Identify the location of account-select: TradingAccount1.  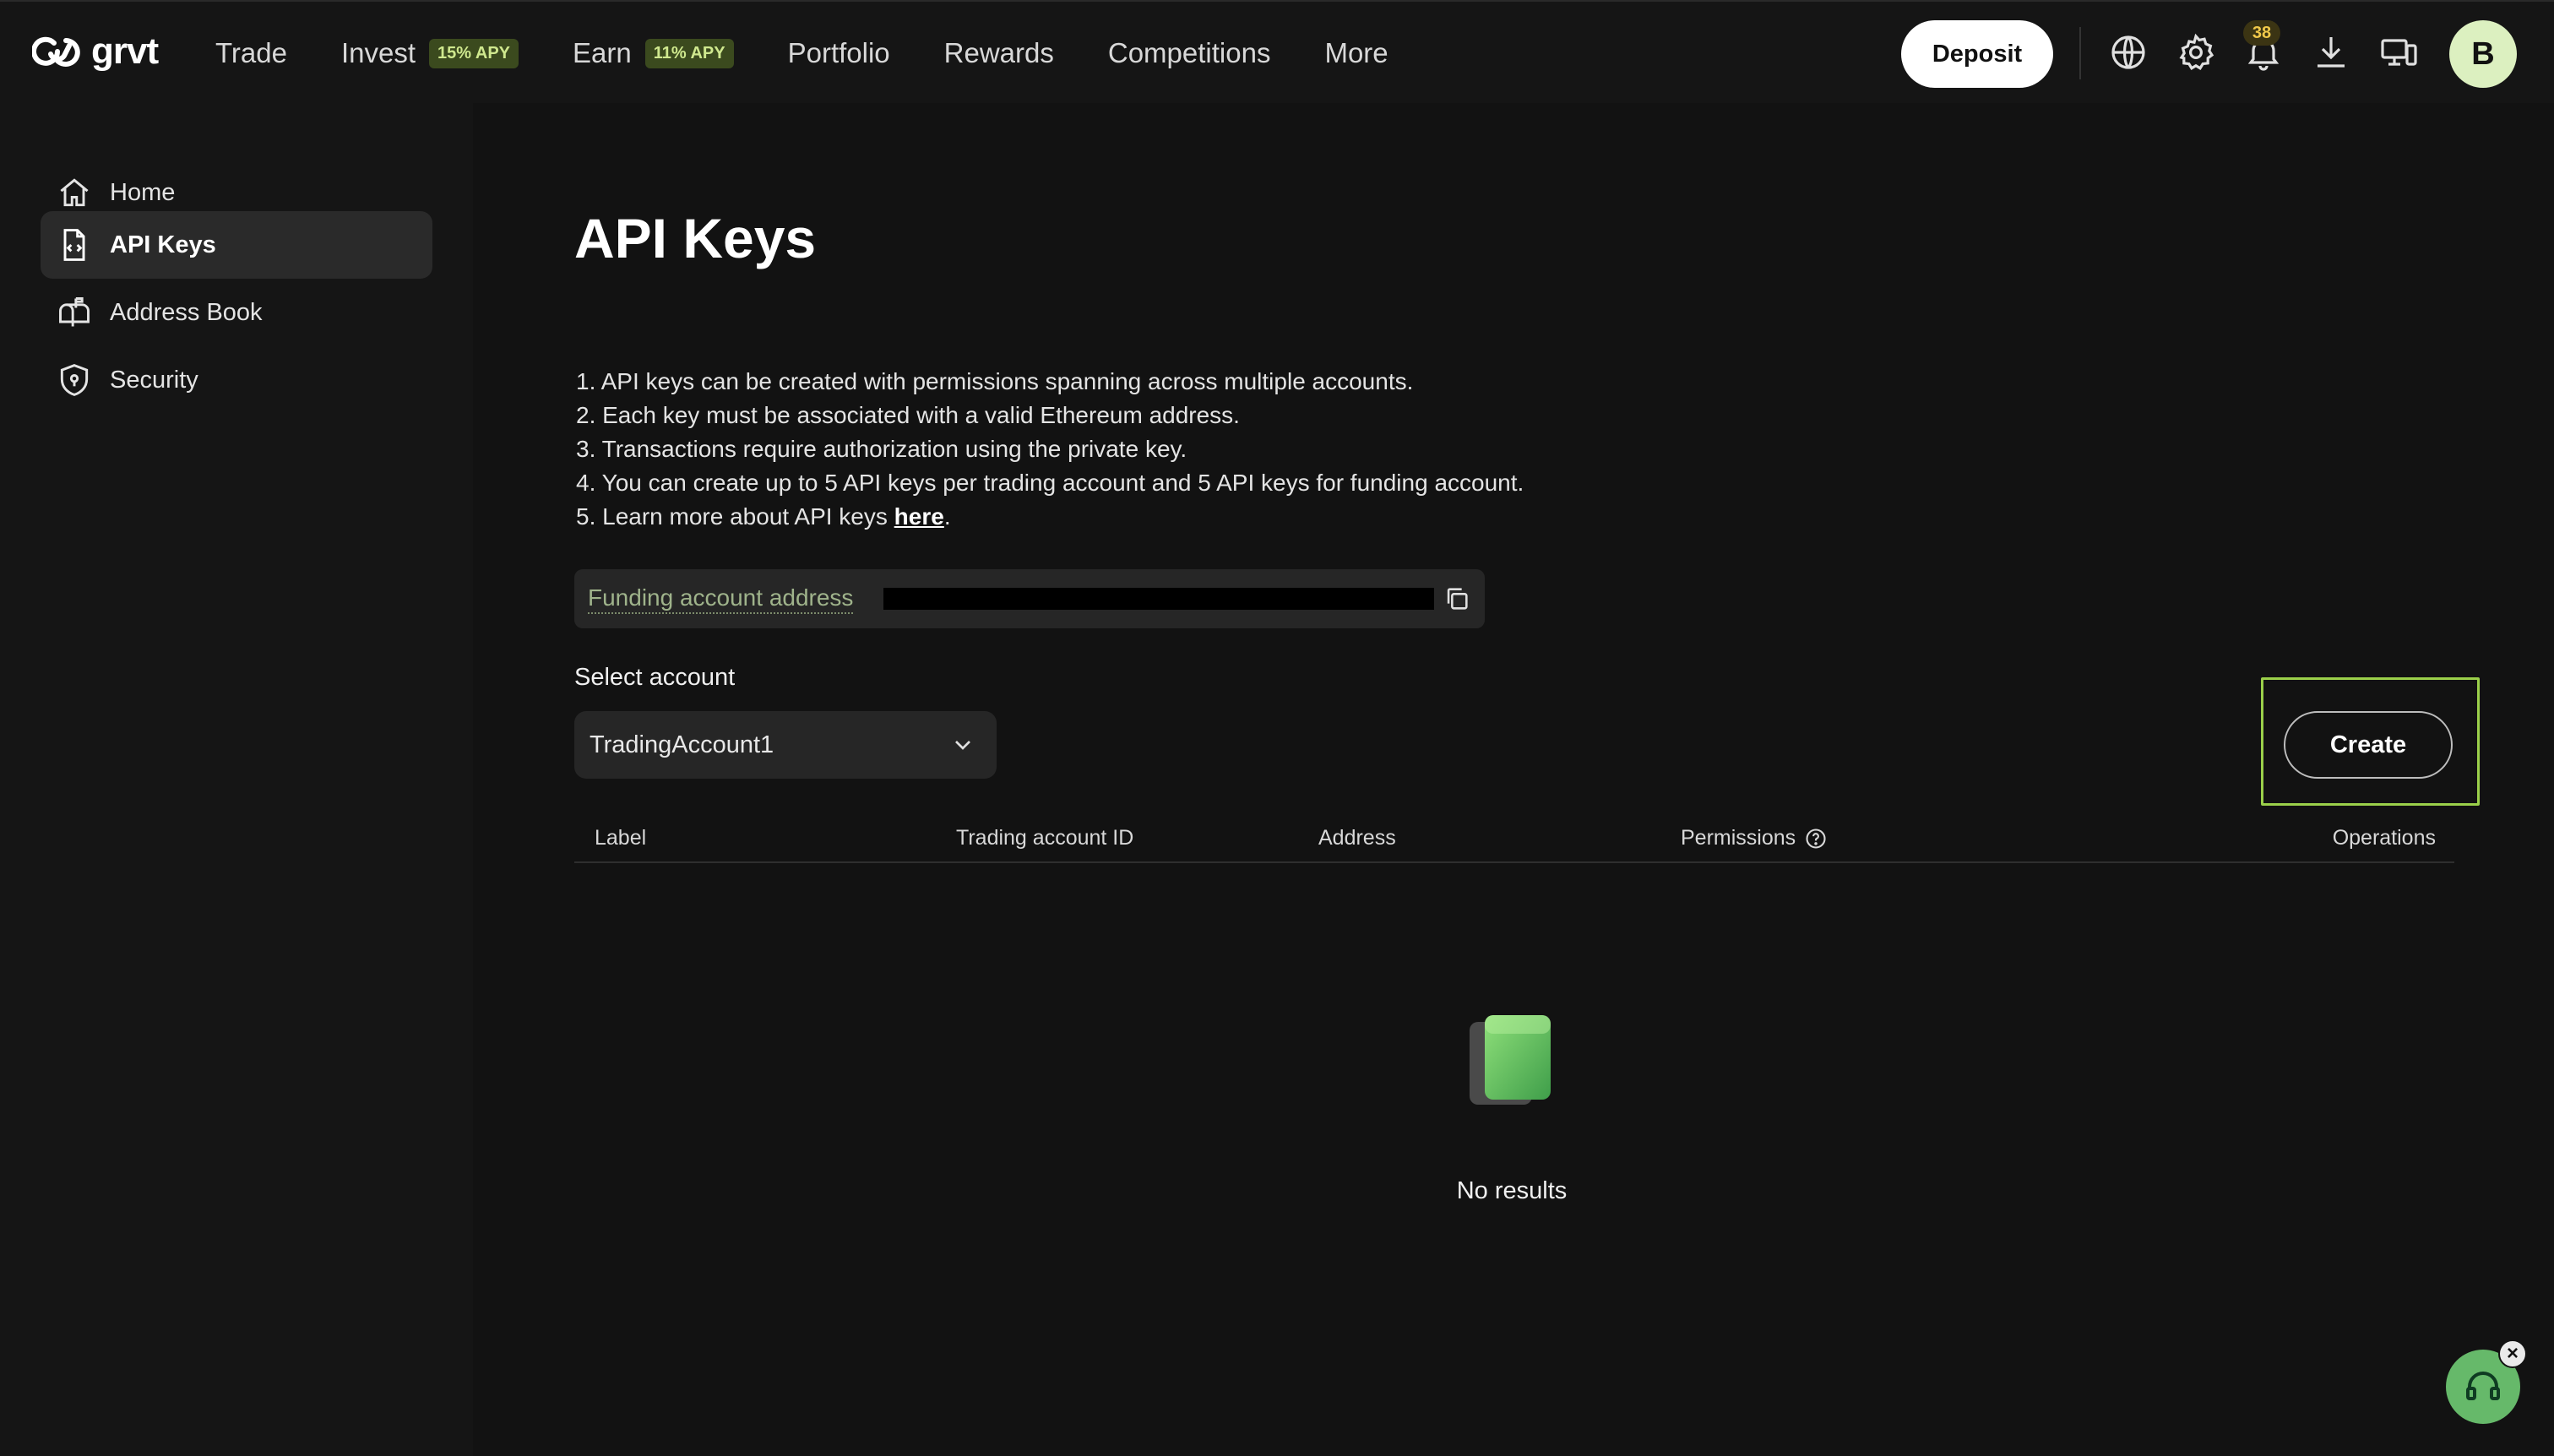
(785, 745).